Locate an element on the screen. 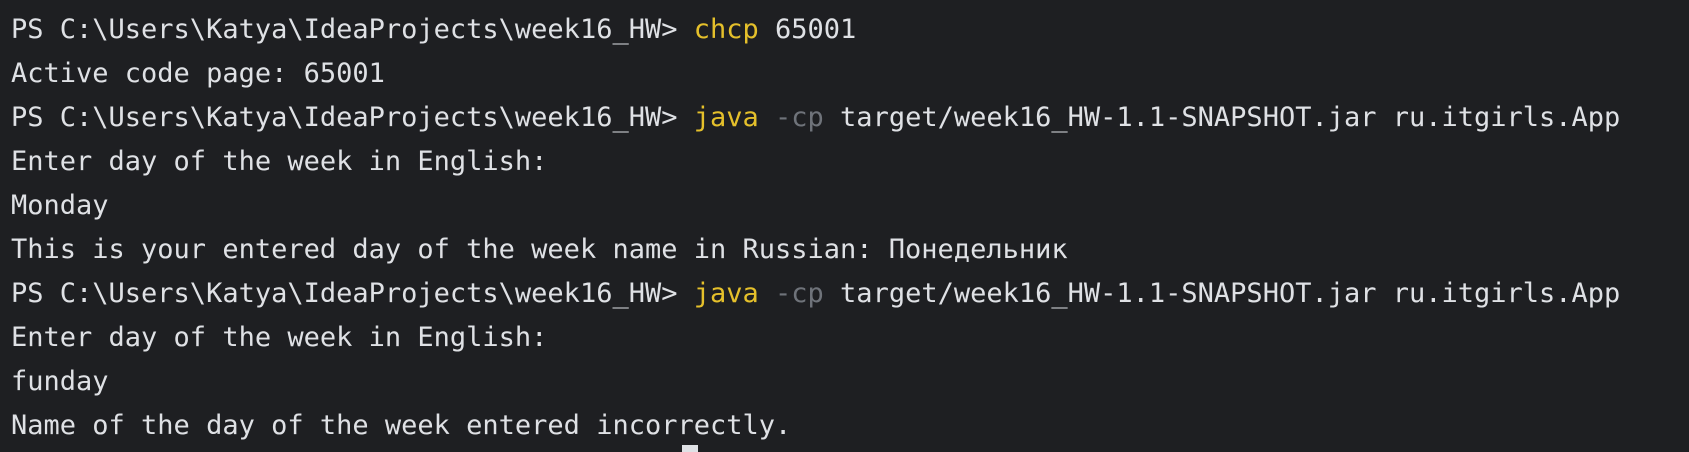 The width and height of the screenshot is (1689, 452). output-line: Monday is located at coordinates (60, 205).